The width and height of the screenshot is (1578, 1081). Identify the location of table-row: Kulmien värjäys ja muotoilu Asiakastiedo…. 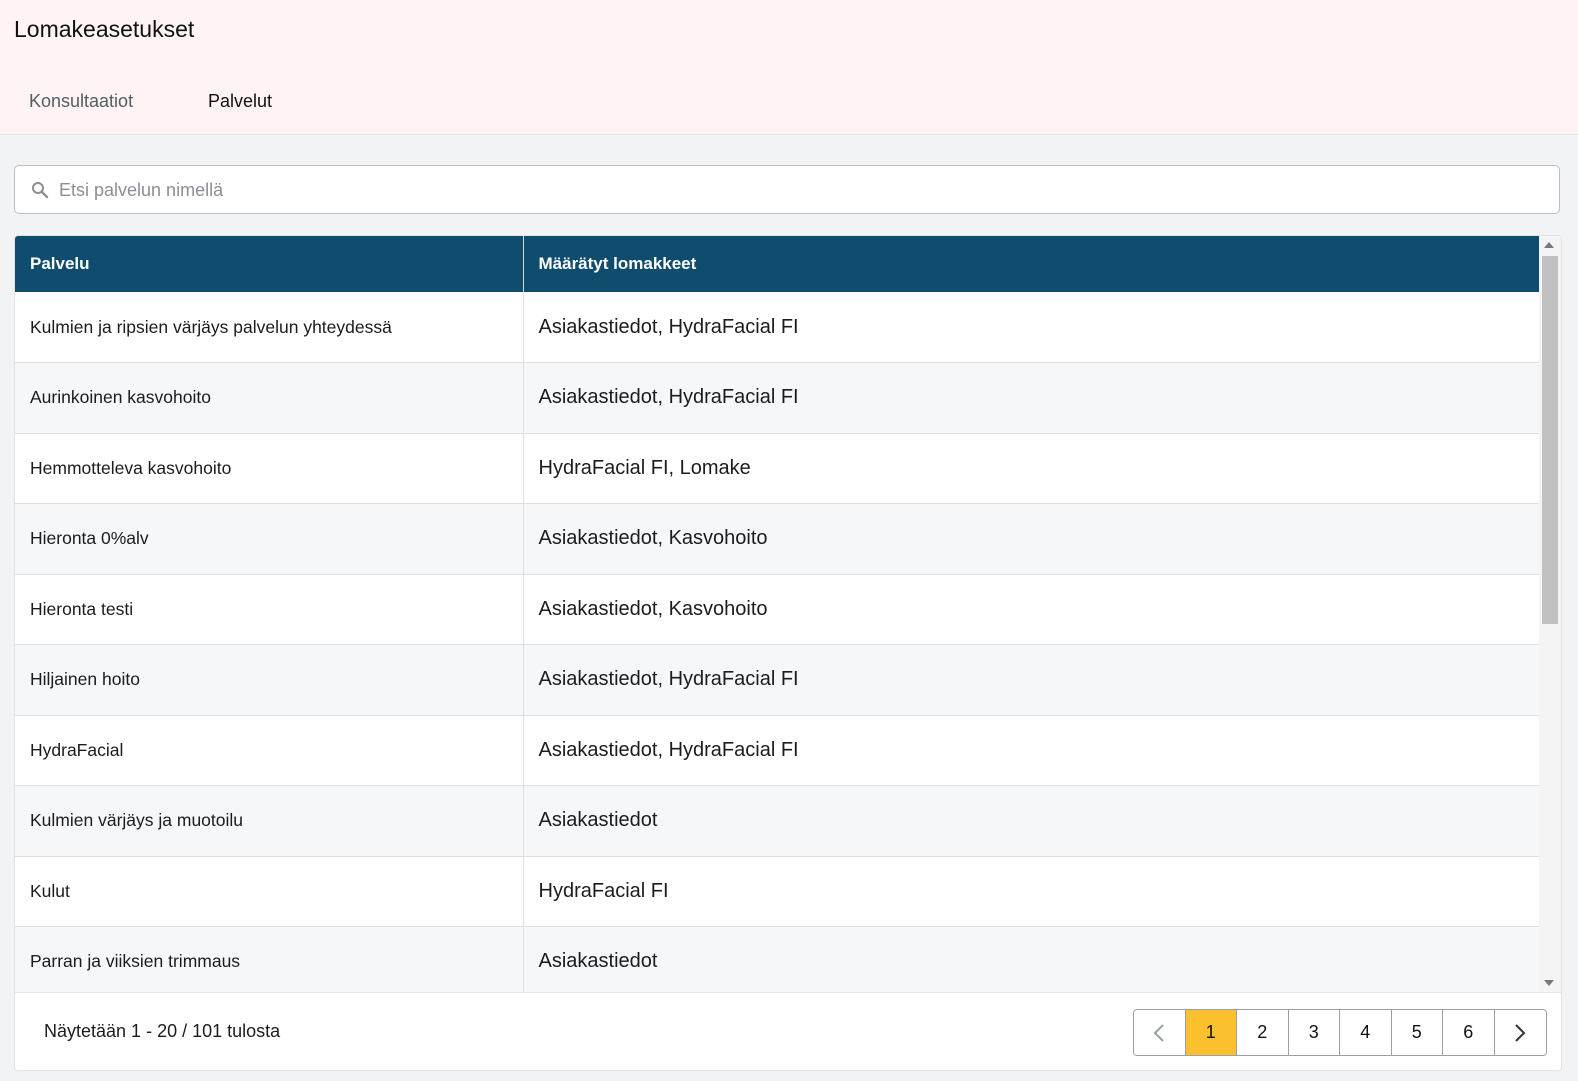
(777, 821).